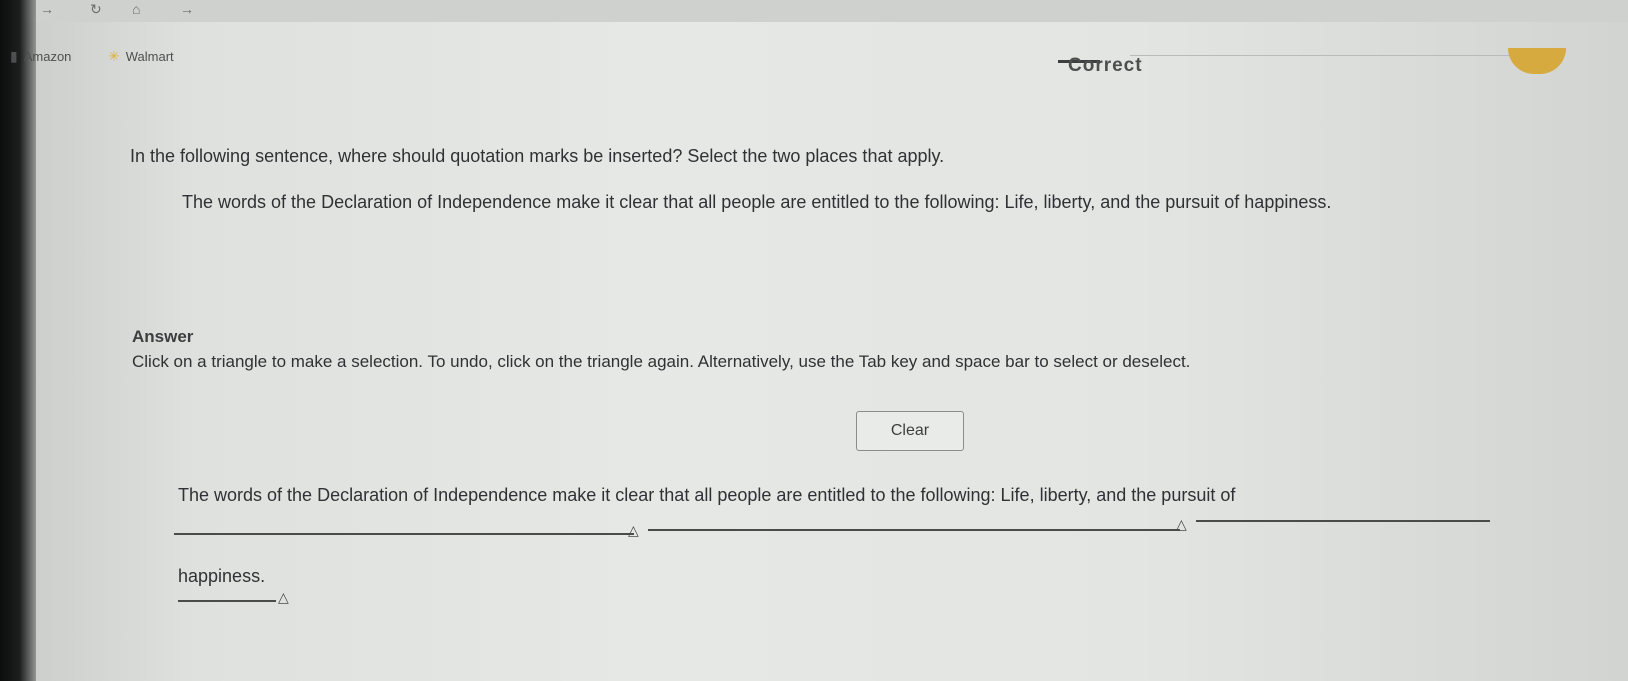 This screenshot has width=1628, height=681. I want to click on home-icon: ⌂, so click(136, 9).